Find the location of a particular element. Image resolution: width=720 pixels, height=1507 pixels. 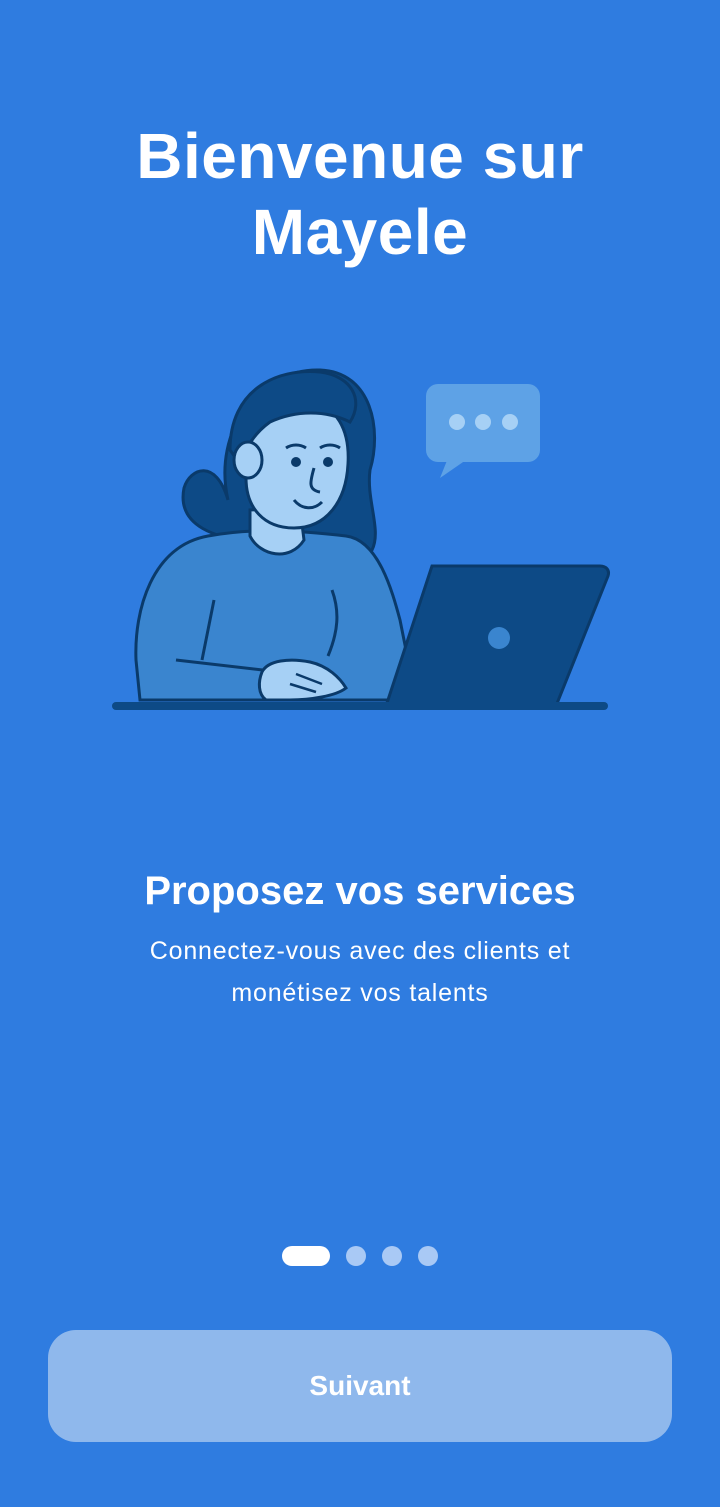

page-indicator-dot-active is located at coordinates (306, 1256).